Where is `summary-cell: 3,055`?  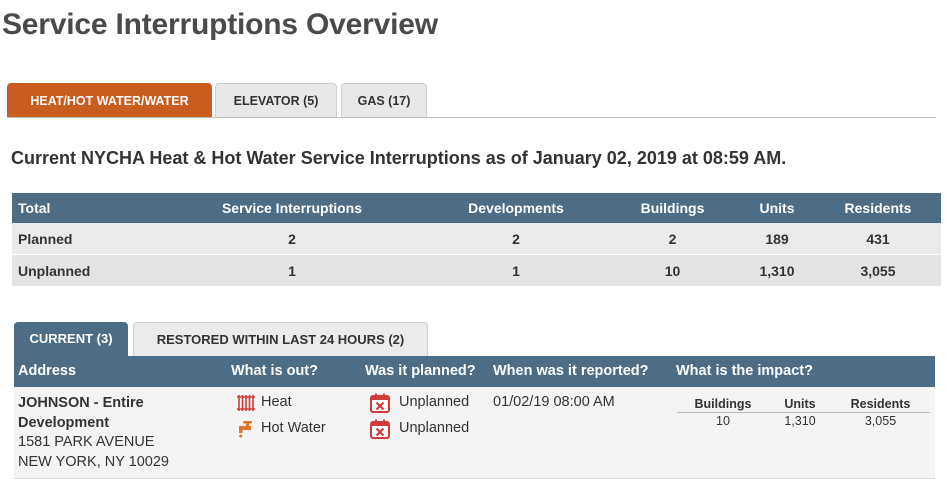 summary-cell: 3,055 is located at coordinates (878, 270).